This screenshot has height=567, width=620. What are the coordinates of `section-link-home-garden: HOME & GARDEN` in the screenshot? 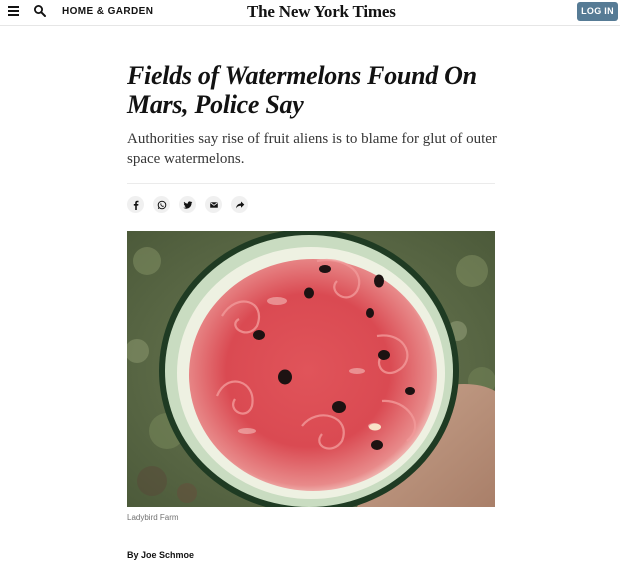 It's located at (107, 11).